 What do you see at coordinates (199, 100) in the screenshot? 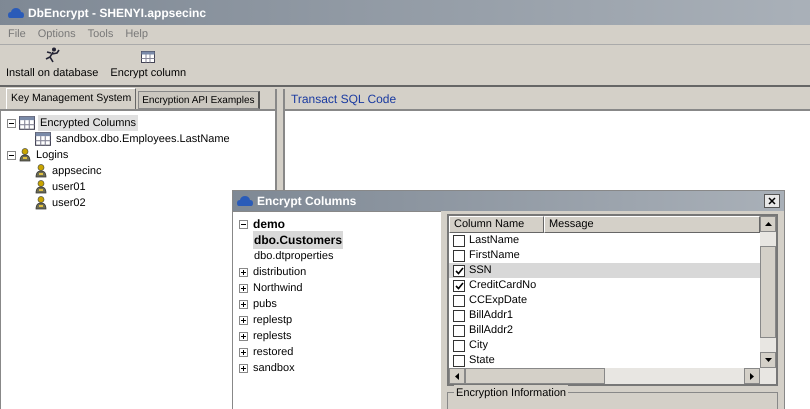
I see `tab: Encryption API Examples` at bounding box center [199, 100].